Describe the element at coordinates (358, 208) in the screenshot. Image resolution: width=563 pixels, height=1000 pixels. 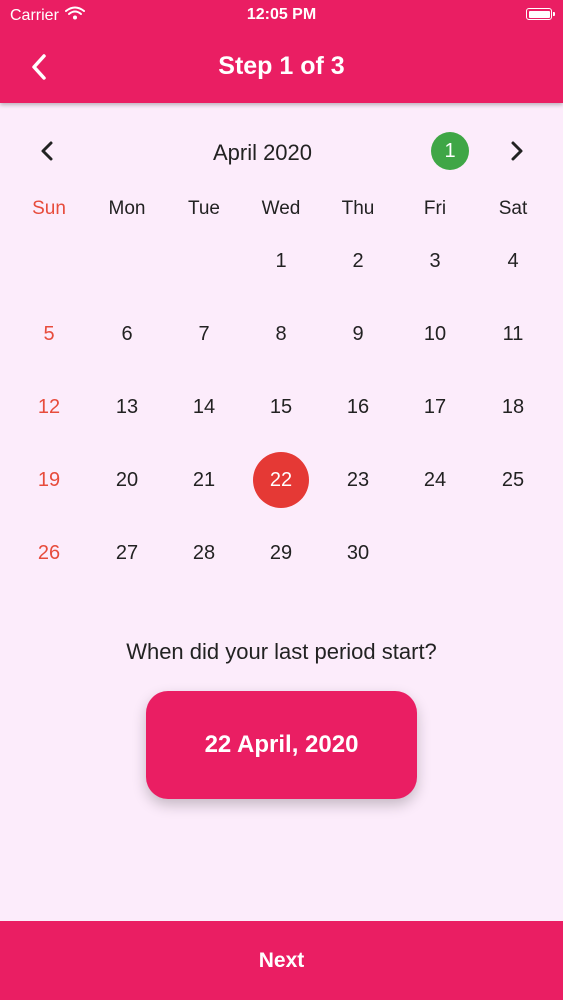
I see `weekday-thu: Thu` at that location.